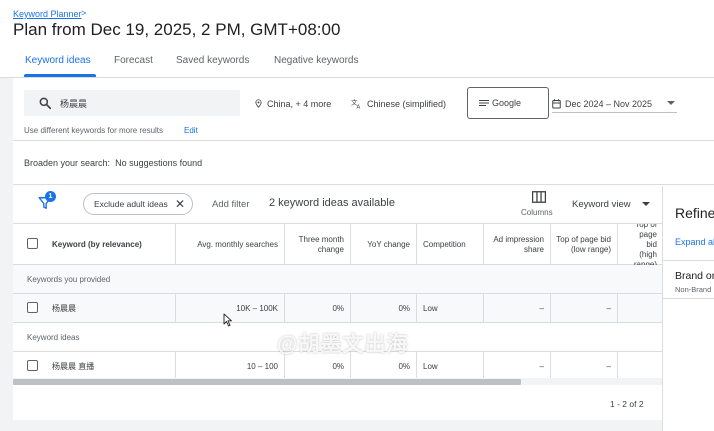  What do you see at coordinates (539, 197) in the screenshot?
I see `columns-icon` at bounding box center [539, 197].